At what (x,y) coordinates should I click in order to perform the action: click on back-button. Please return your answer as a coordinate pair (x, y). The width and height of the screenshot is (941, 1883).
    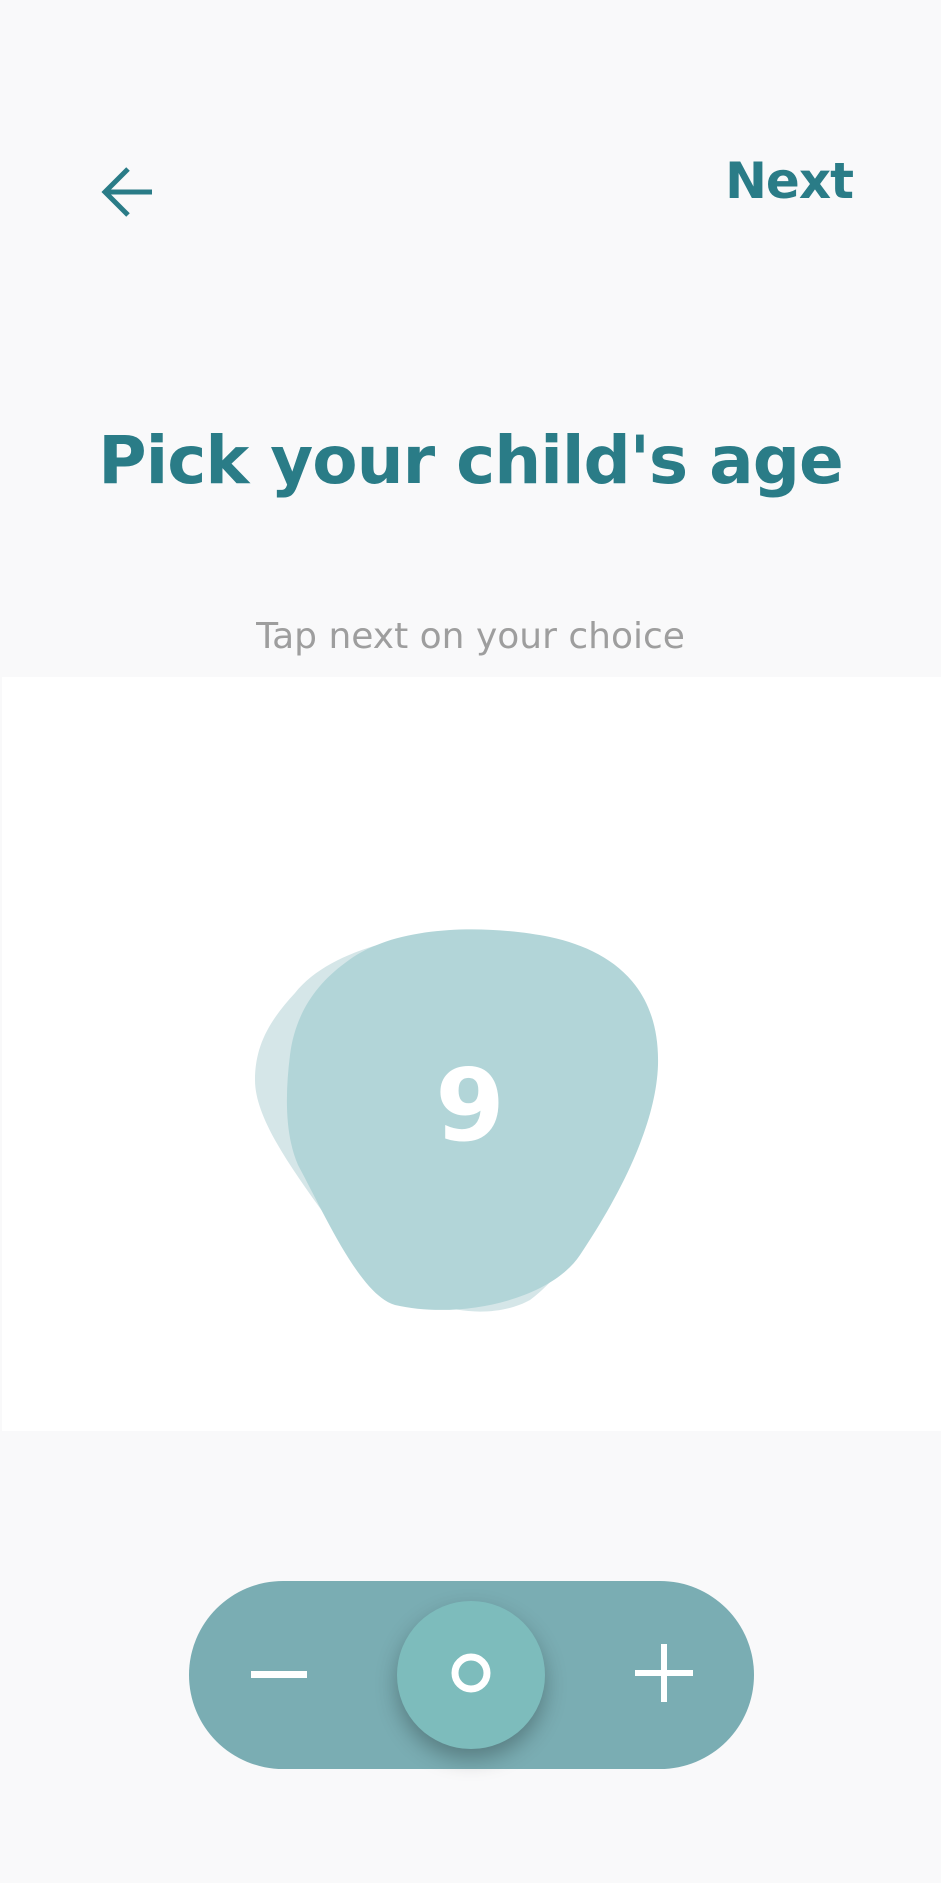
    Looking at the image, I should click on (128, 192).